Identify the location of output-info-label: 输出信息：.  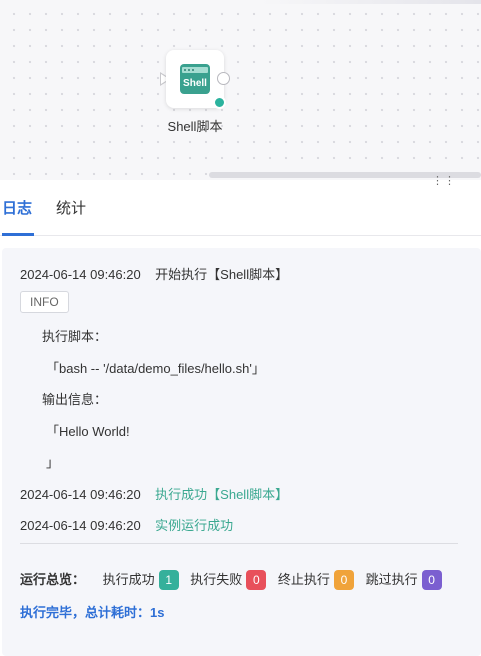
(75, 399).